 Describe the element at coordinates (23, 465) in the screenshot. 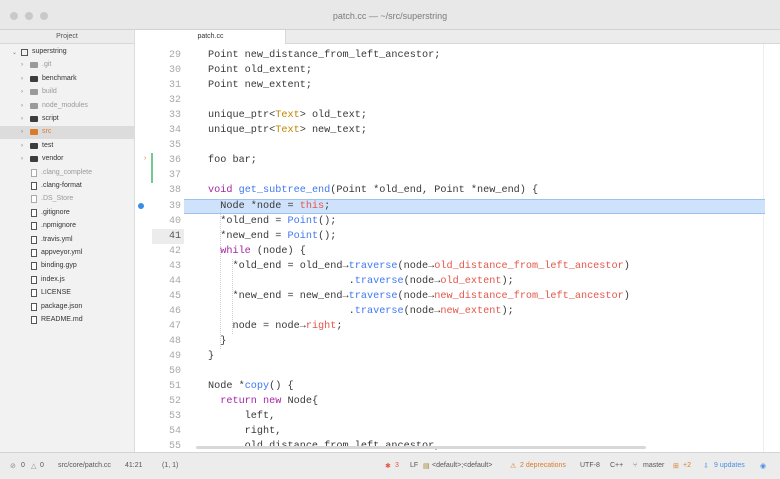

I see `error-count: 0` at that location.